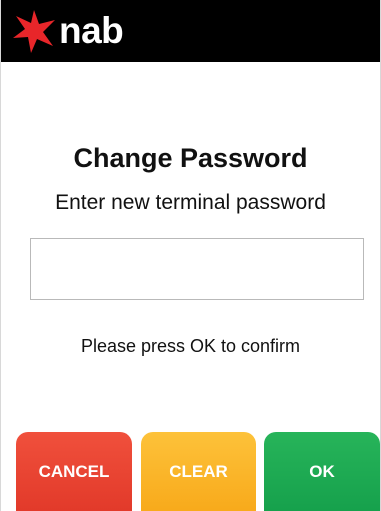 The image size is (381, 511). I want to click on confirm-hint: Please press OK to confirm, so click(190, 346).